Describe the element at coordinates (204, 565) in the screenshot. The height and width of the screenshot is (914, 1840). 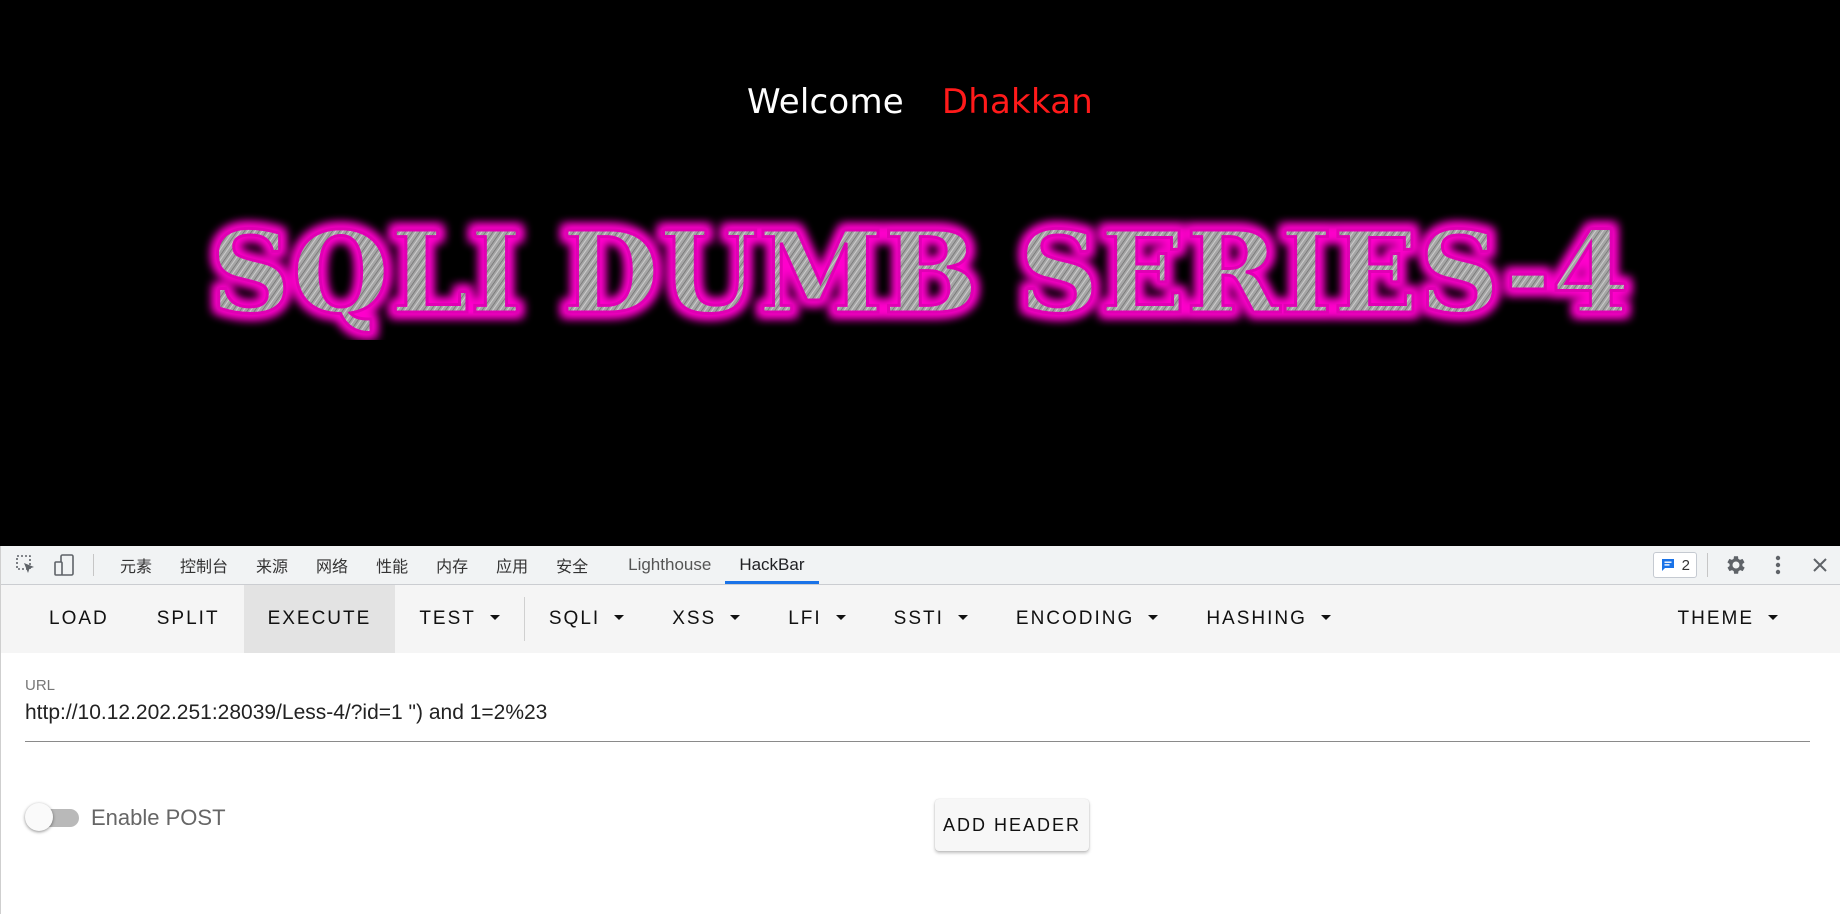
I see `tab-console: 控制台` at that location.